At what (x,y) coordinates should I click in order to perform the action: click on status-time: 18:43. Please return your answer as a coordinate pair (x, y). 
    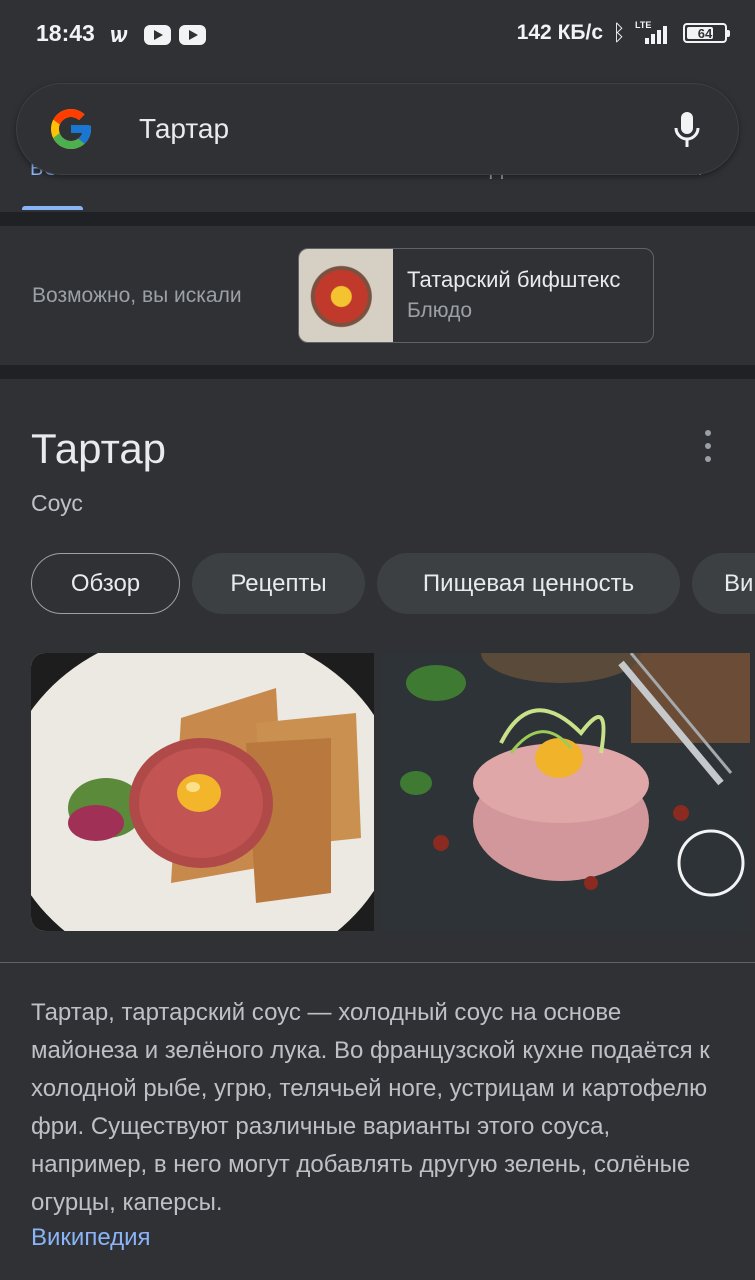
    Looking at the image, I should click on (65, 33).